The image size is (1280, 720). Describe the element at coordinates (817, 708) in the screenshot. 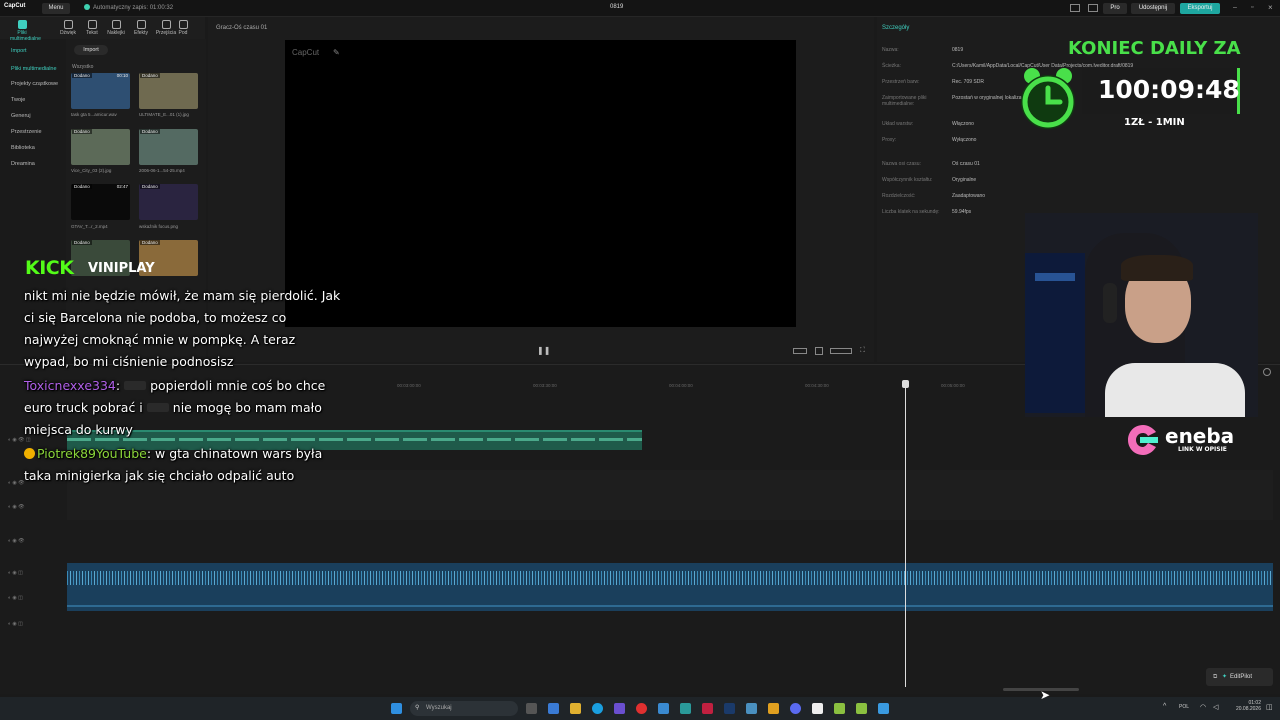

I see `capcut-icon` at that location.